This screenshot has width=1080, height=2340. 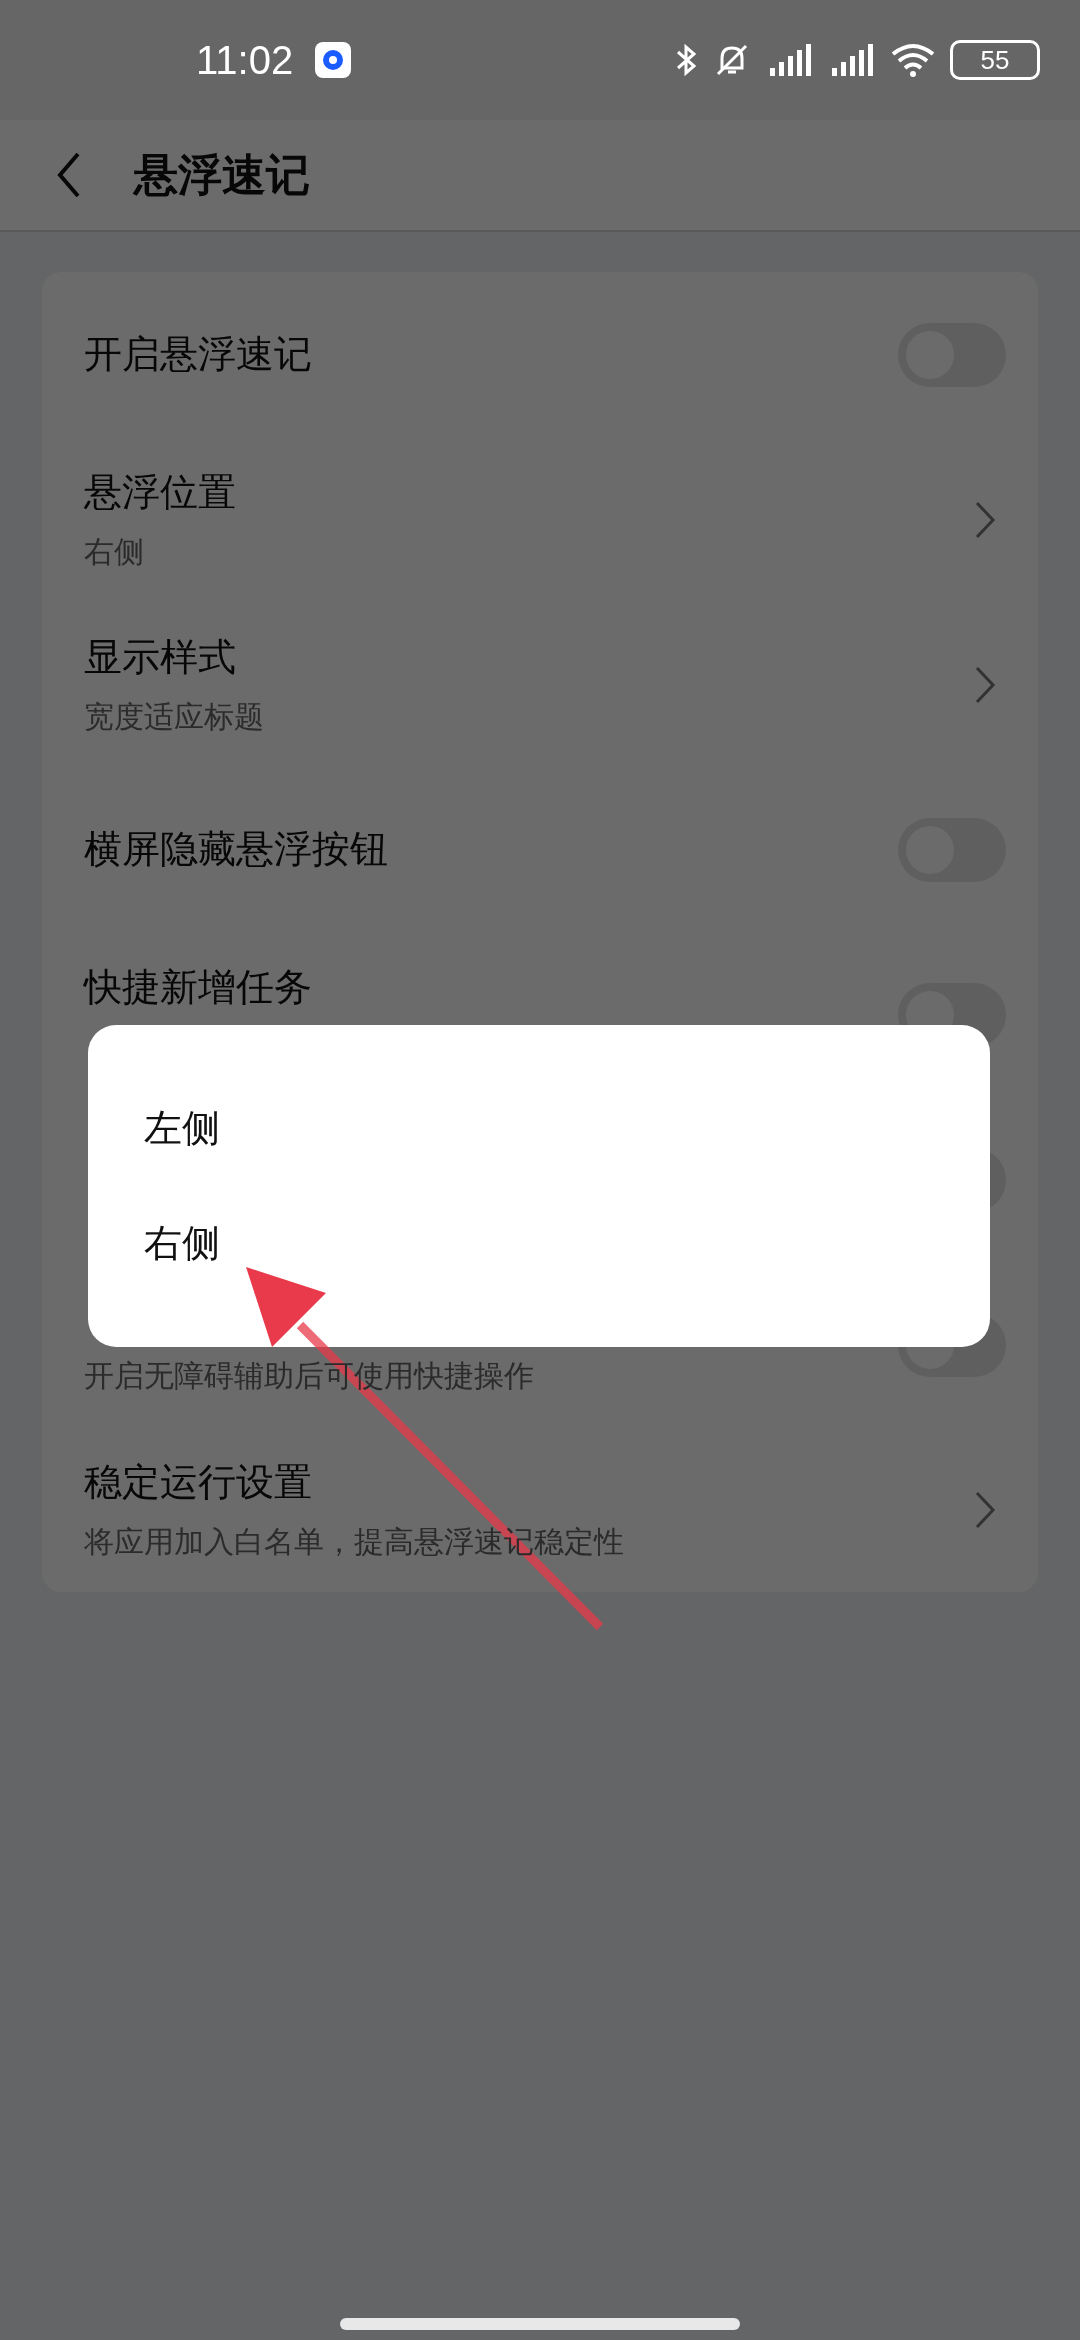 I want to click on battery-icon: 55, so click(x=995, y=60).